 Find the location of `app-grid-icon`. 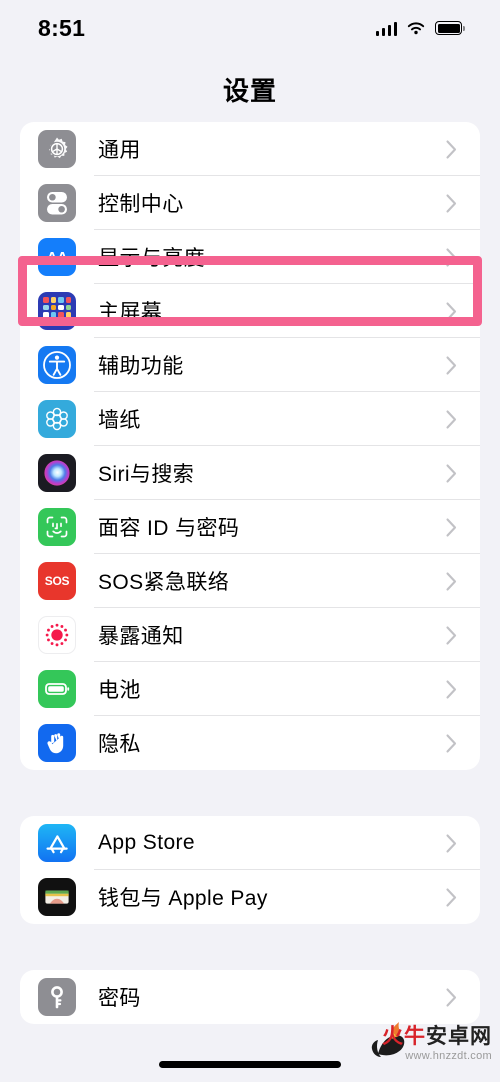

app-grid-icon is located at coordinates (57, 311).